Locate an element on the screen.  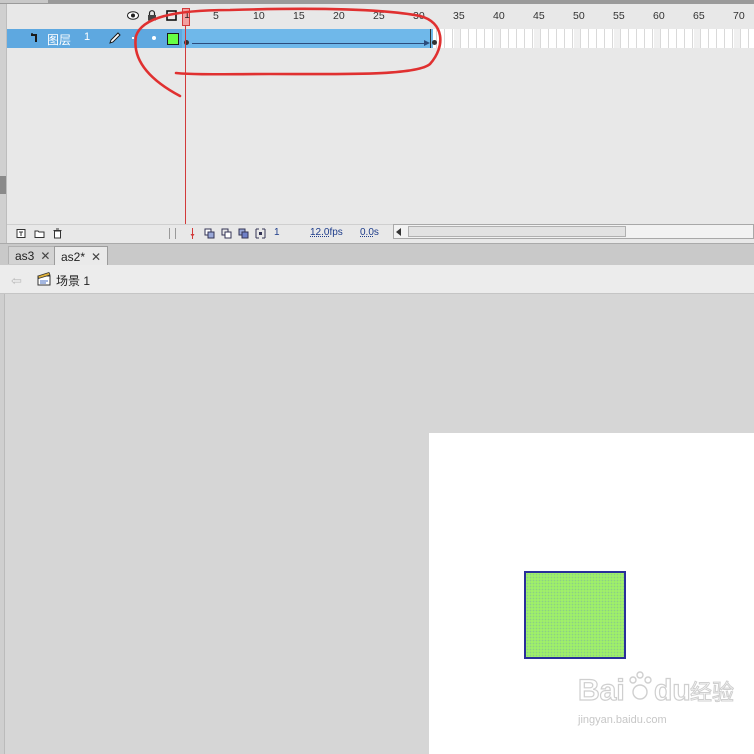
frame-ruler: 5 10 15 20 25 30 35 40 45 50 55 60 65 70 is located at coordinates (468, 17).